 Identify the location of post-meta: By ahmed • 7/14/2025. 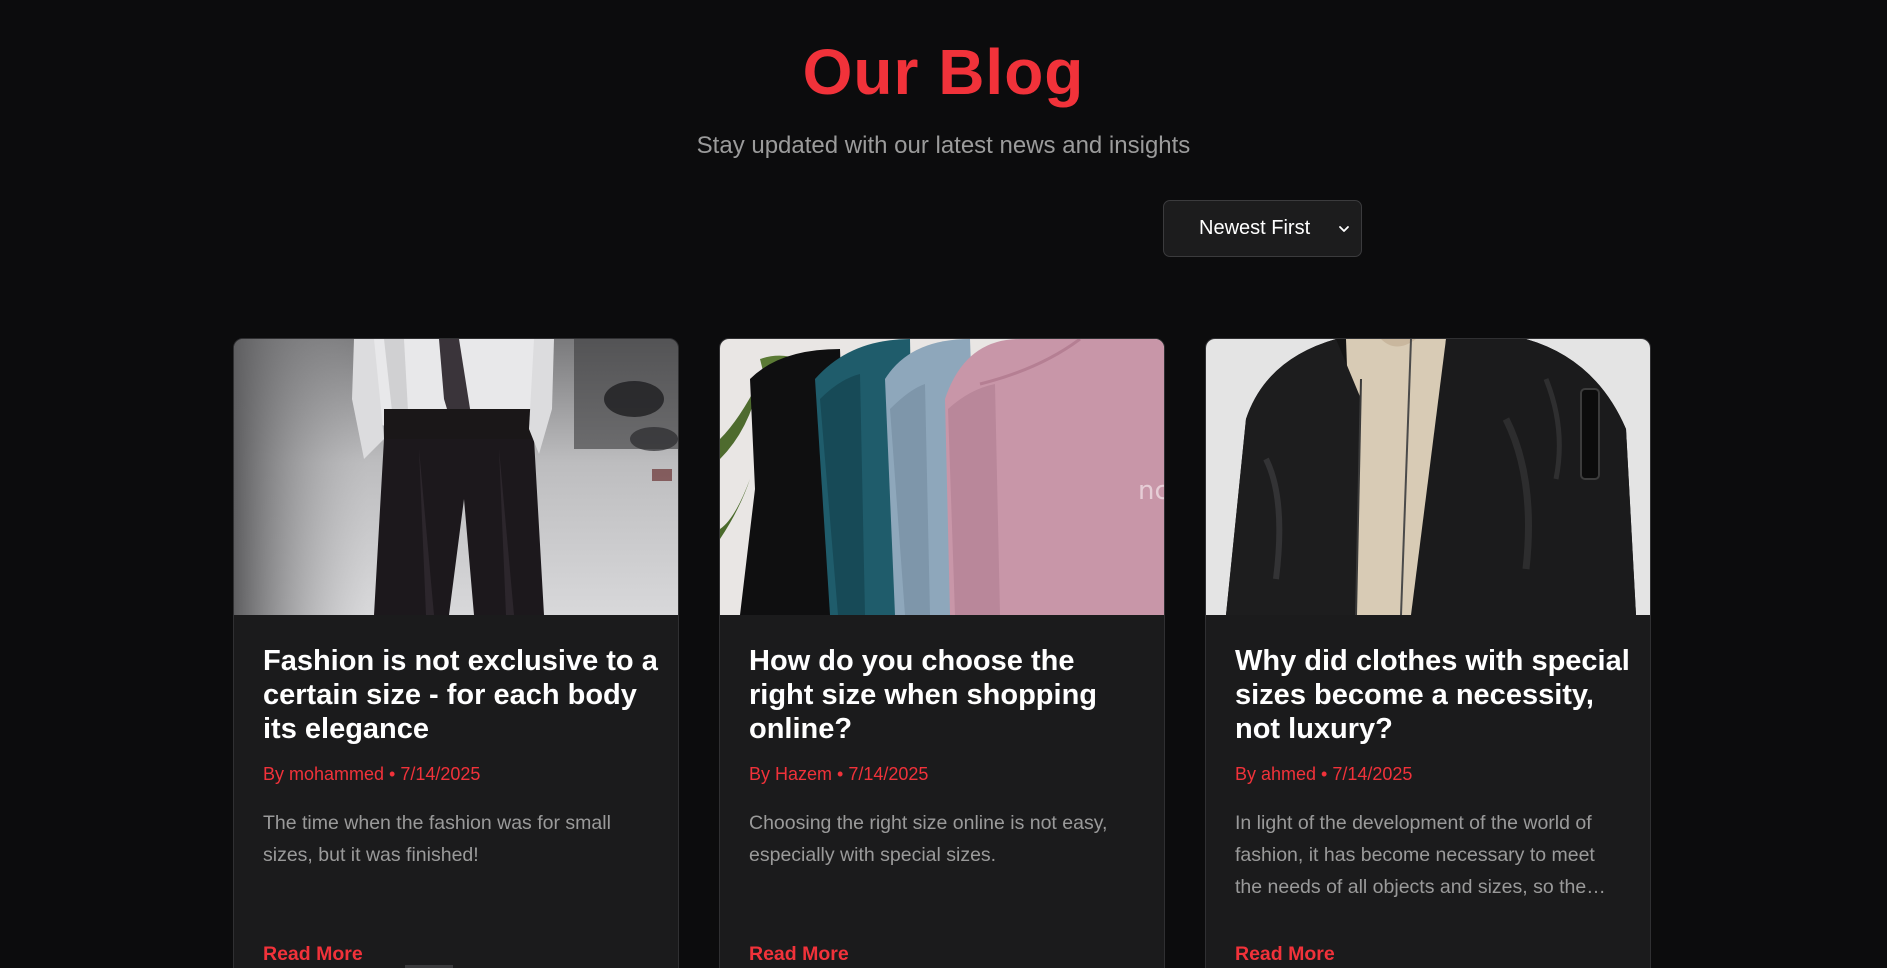
(1324, 774).